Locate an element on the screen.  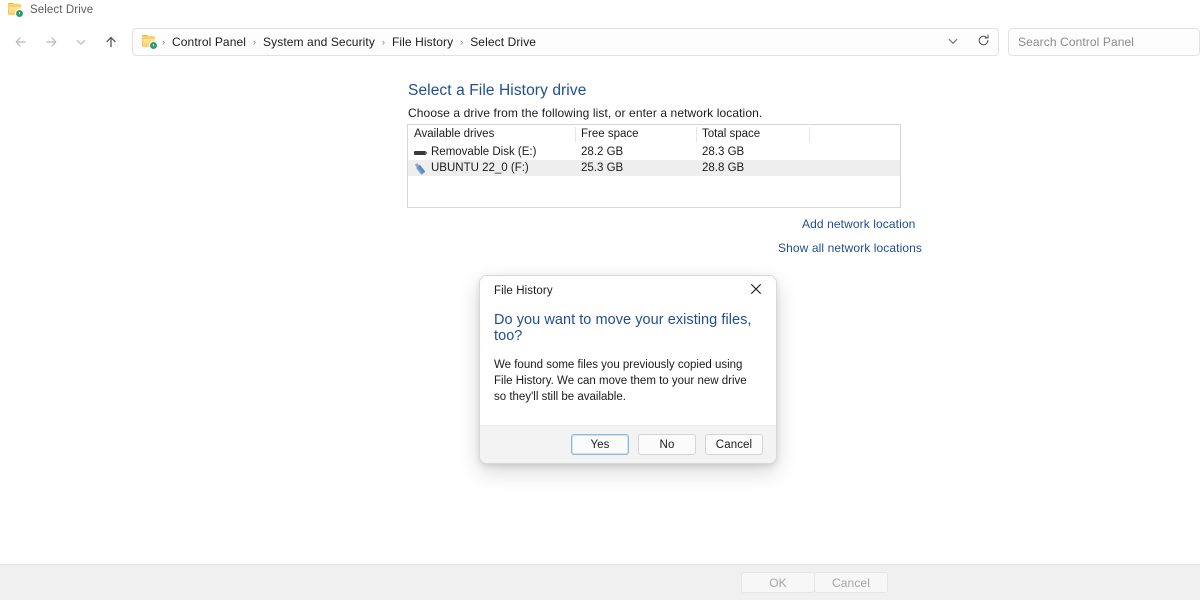
drive-total-space-cell: 28.3 GB is located at coordinates (723, 152).